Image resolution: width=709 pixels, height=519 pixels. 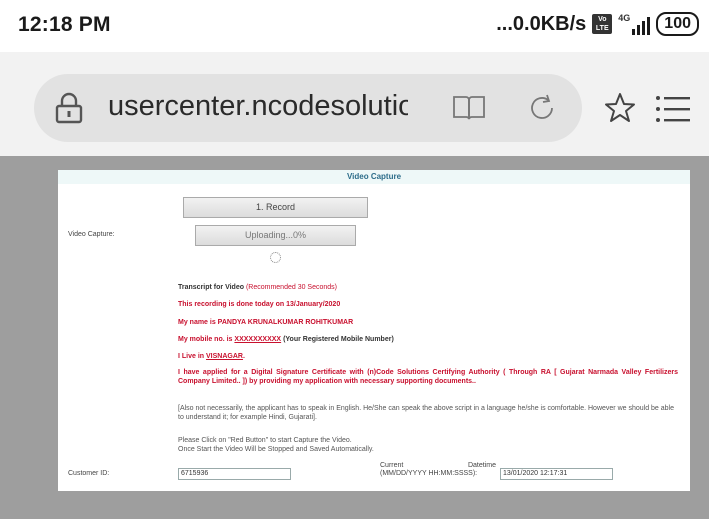 I want to click on datetime-field: 13/01/2020 12:17:31, so click(x=556, y=474).